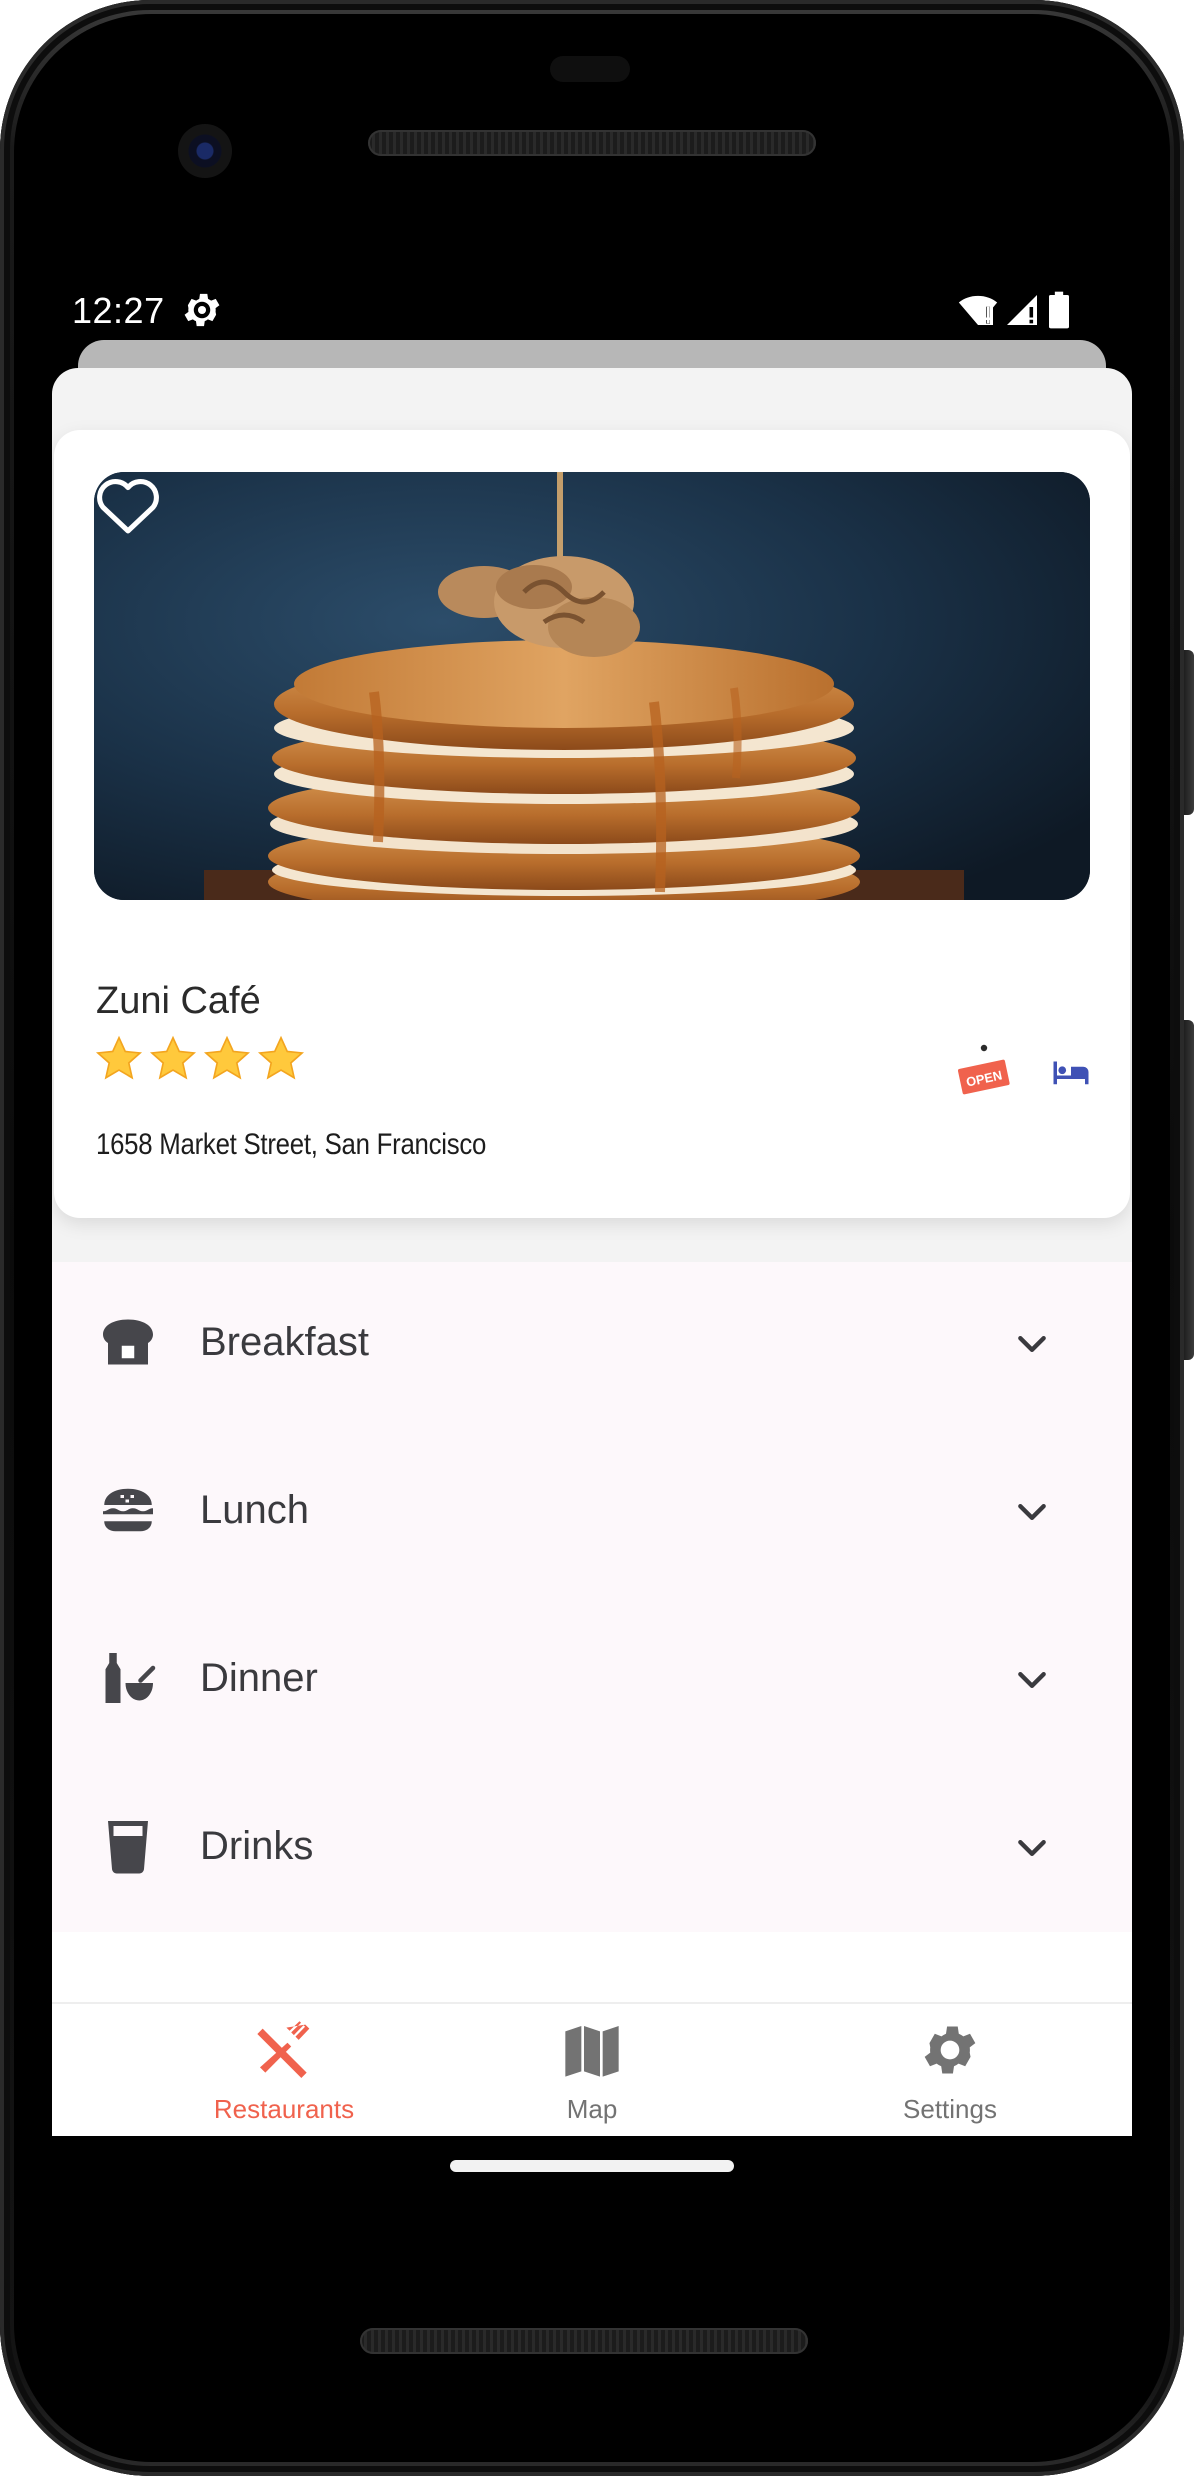 This screenshot has height=2480, width=1194. I want to click on burger-icon, so click(128, 1510).